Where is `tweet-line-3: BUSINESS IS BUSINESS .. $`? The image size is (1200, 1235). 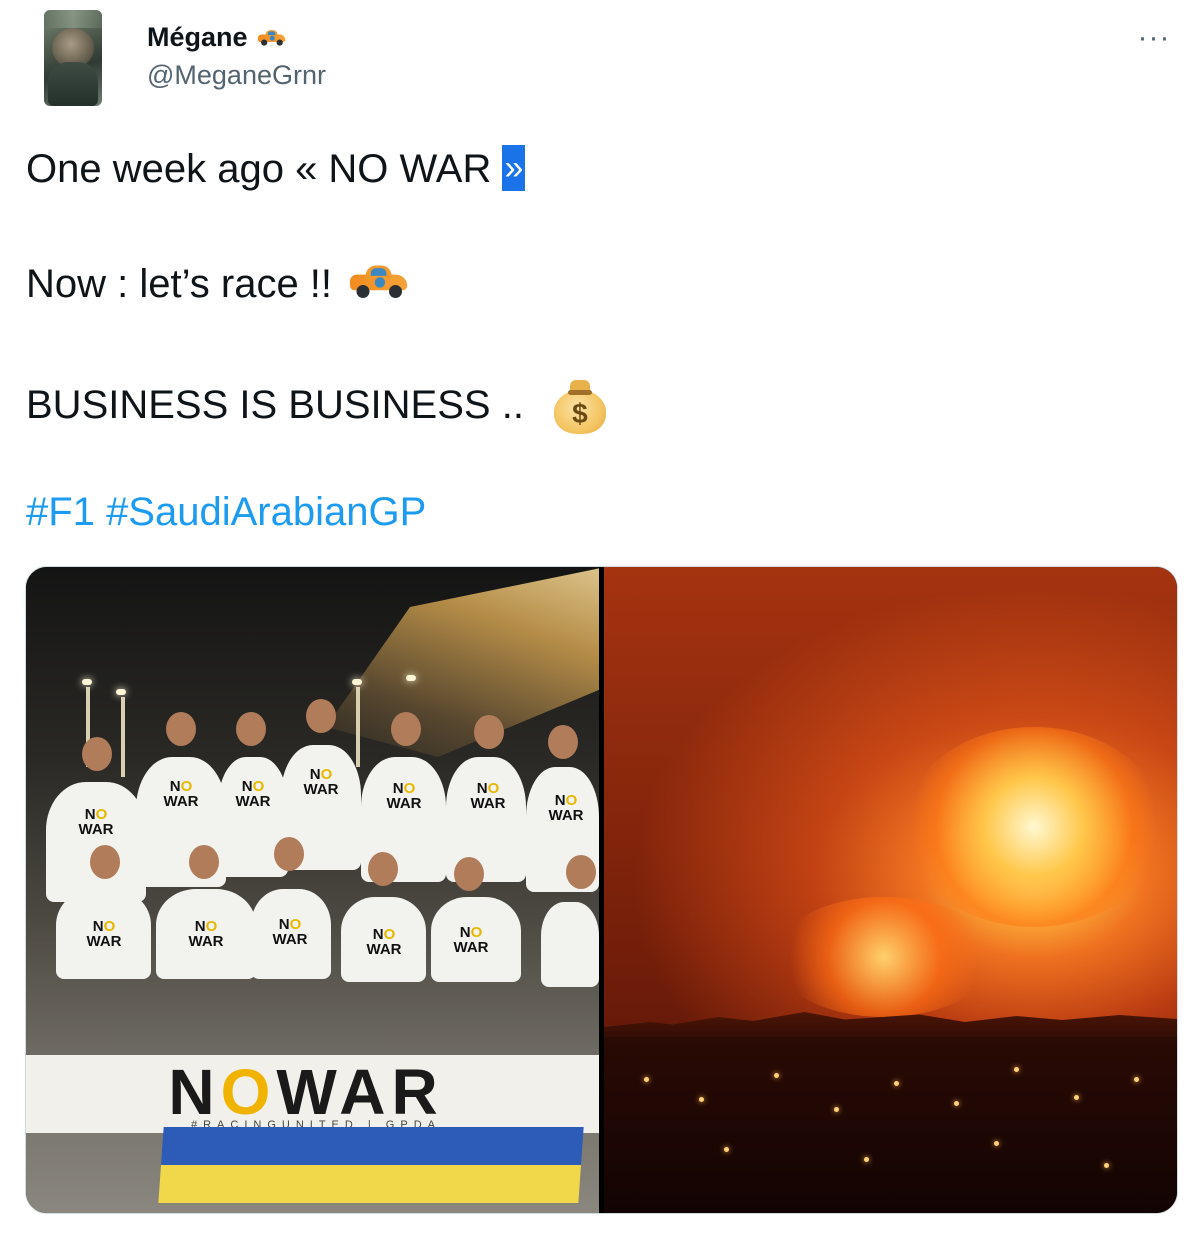
tweet-line-3: BUSINESS IS BUSINESS .. $ is located at coordinates (316, 405).